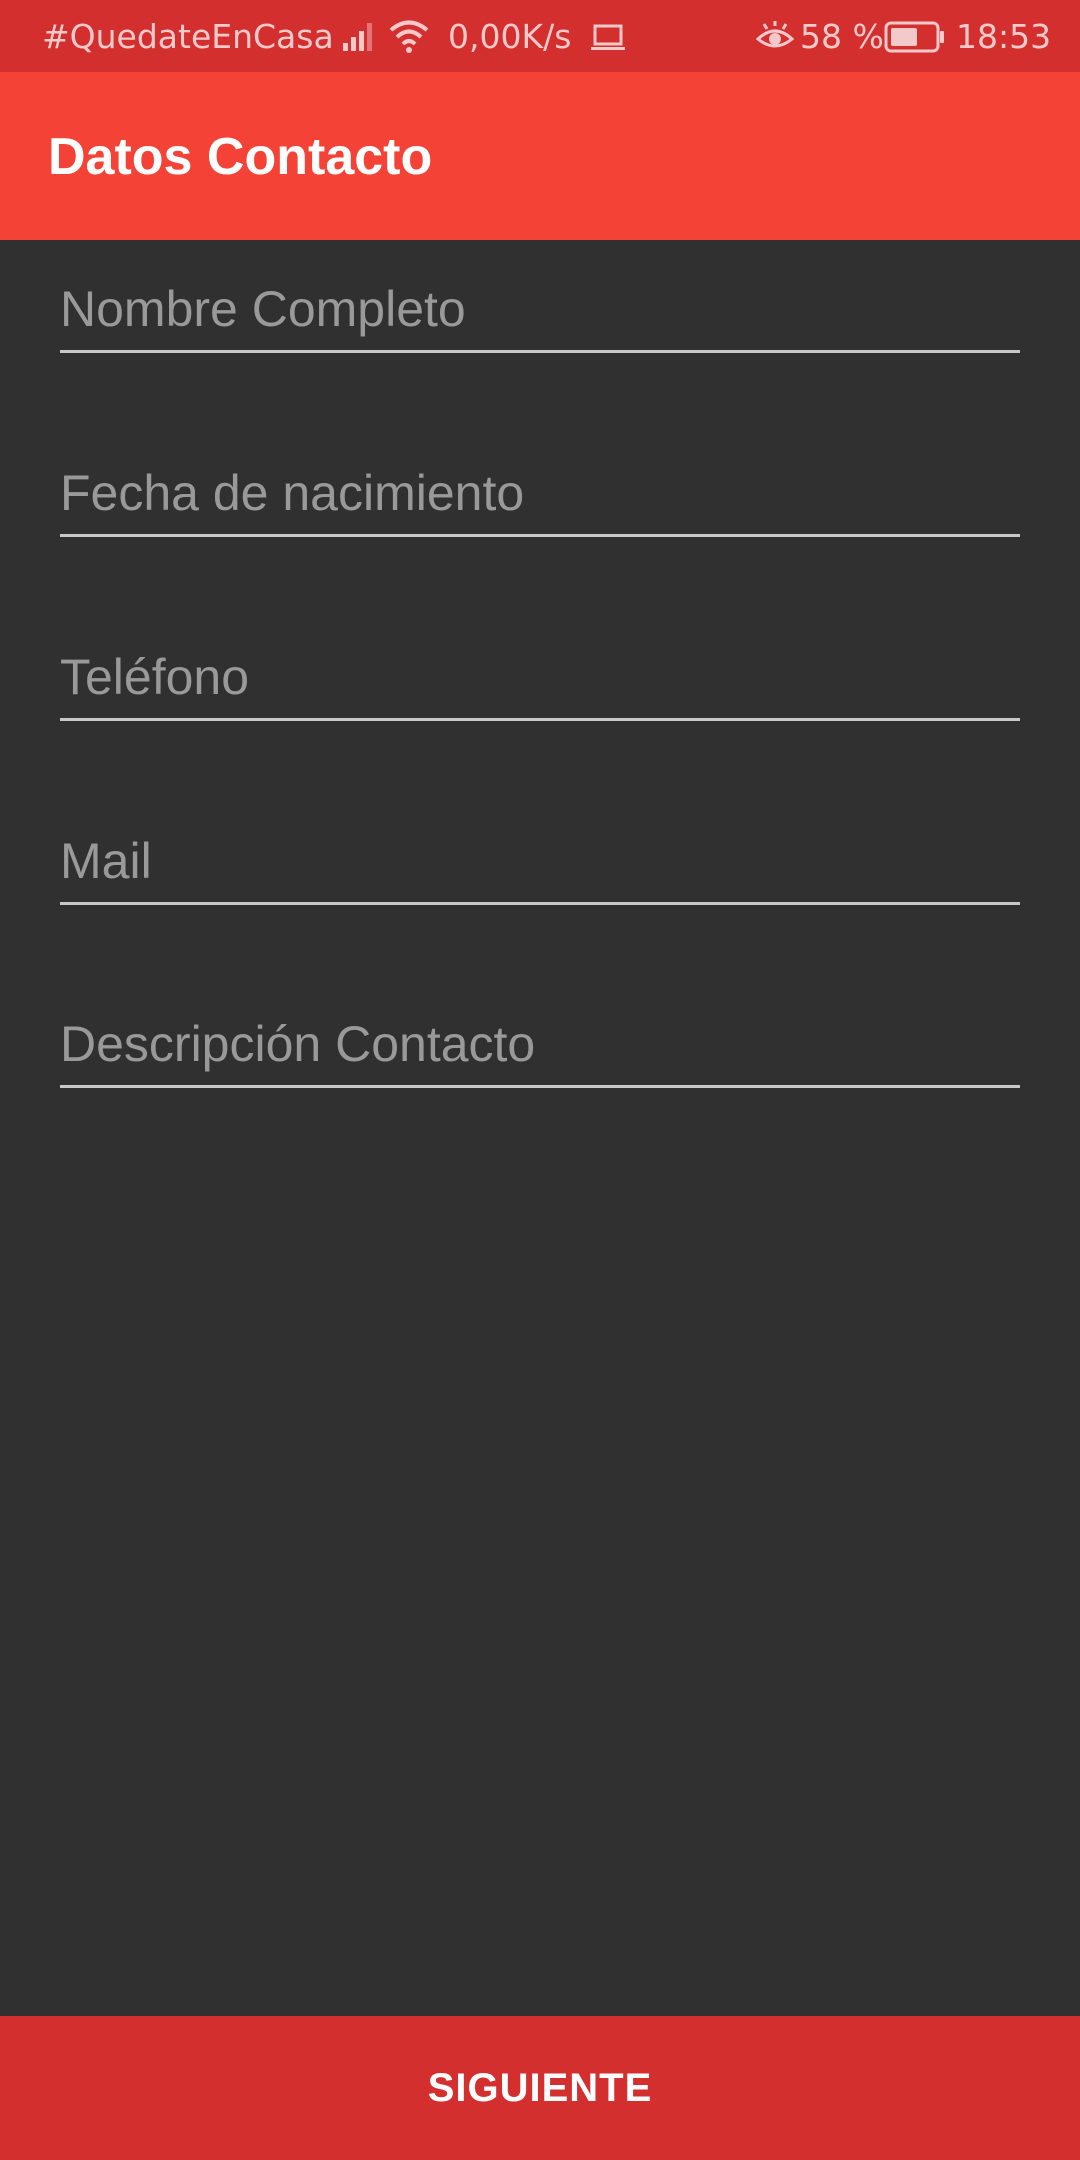  I want to click on wifi-icon, so click(409, 37).